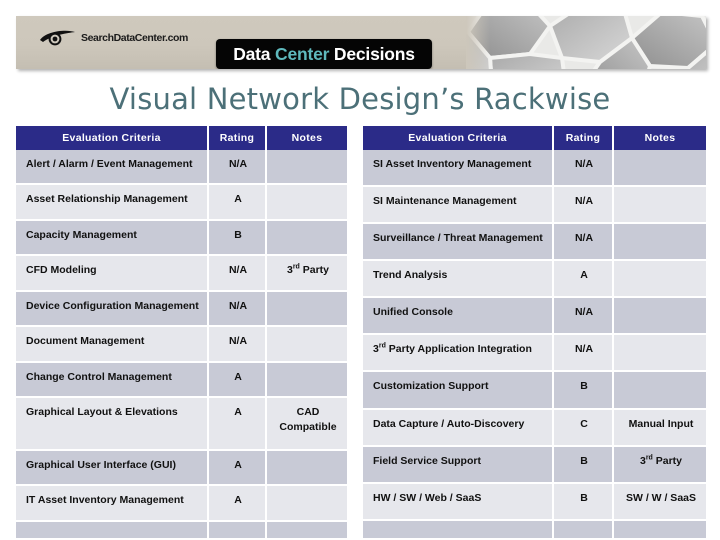 Image resolution: width=720 pixels, height=540 pixels. Describe the element at coordinates (458, 242) in the screenshot. I see `cell-criteria: Surveillance / Threat Management` at that location.